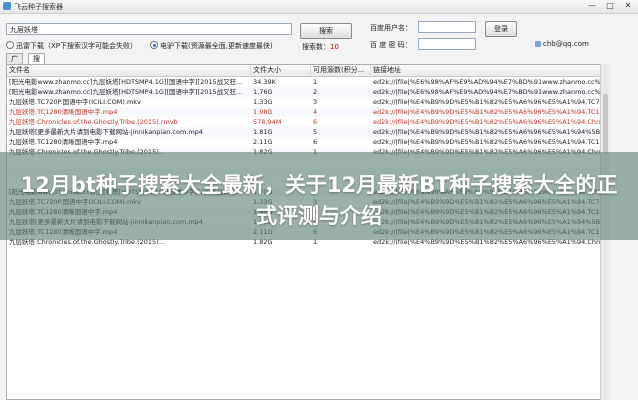 The width and height of the screenshot is (638, 400). I want to click on login-button: 登录, so click(501, 29).